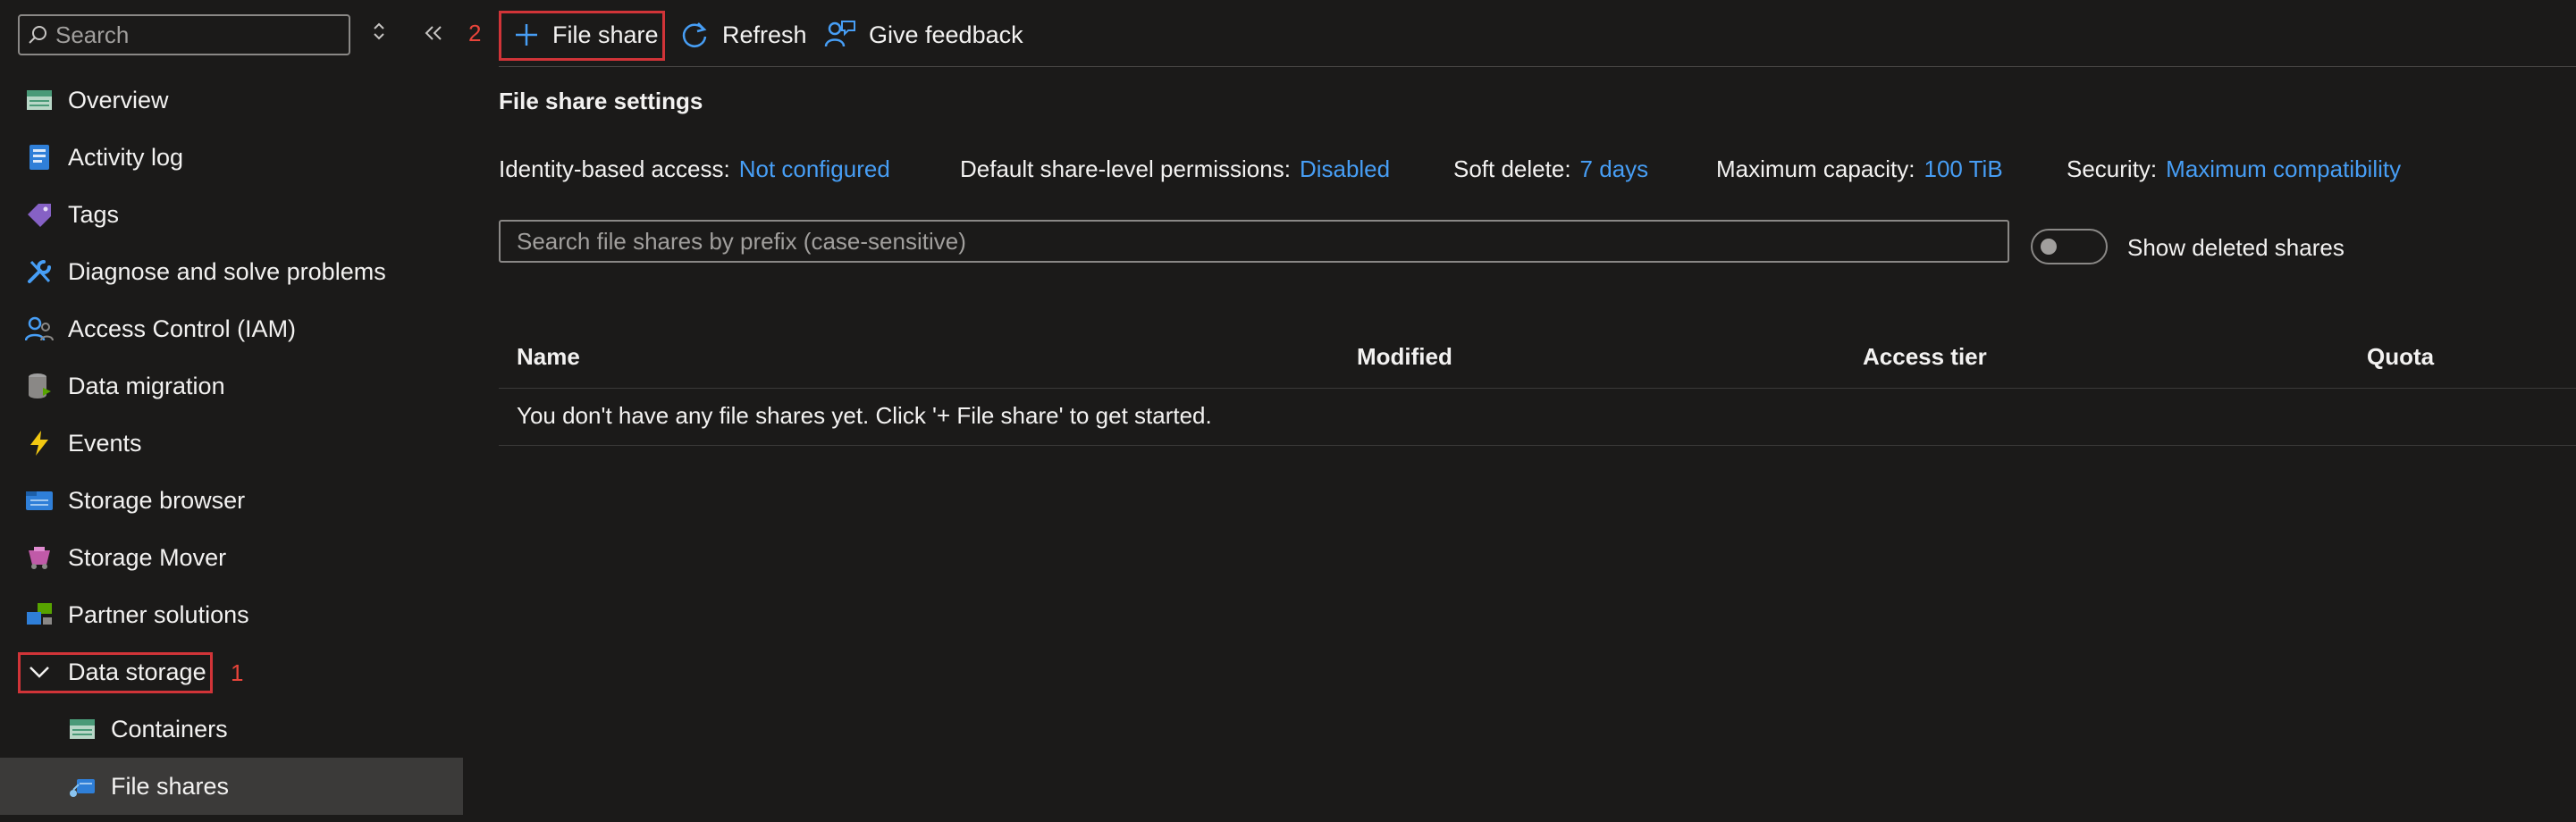 This screenshot has height=822, width=2576. Describe the element at coordinates (37, 35) in the screenshot. I see `search-icon` at that location.